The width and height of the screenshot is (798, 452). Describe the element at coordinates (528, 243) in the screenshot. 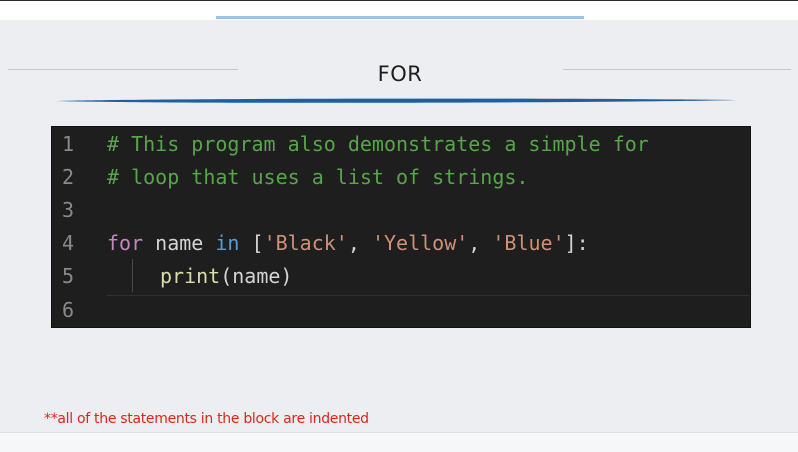

I see `string-token: 'Blue'` at that location.